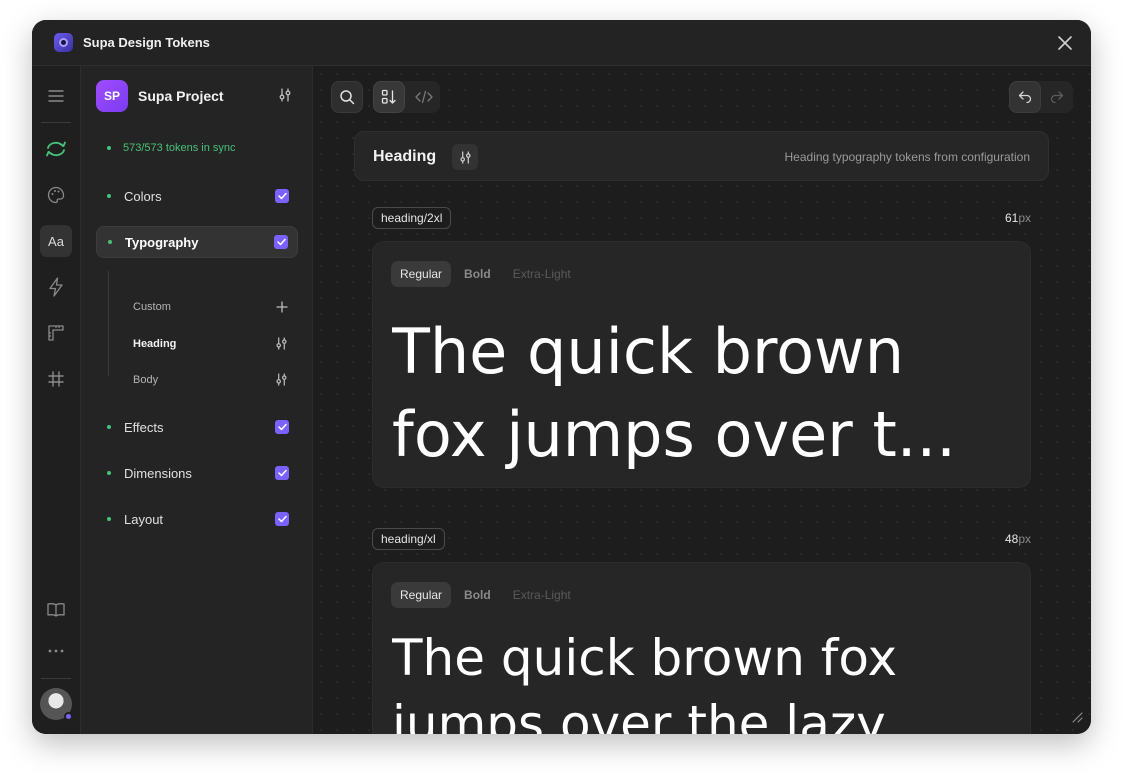 This screenshot has width=1123, height=779. Describe the element at coordinates (56, 379) in the screenshot. I see `layout-nav-button` at that location.